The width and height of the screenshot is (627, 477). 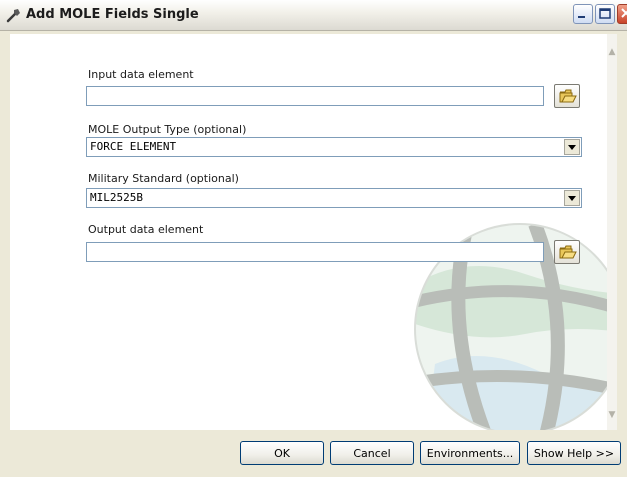 What do you see at coordinates (583, 14) in the screenshot?
I see `minimize-button` at bounding box center [583, 14].